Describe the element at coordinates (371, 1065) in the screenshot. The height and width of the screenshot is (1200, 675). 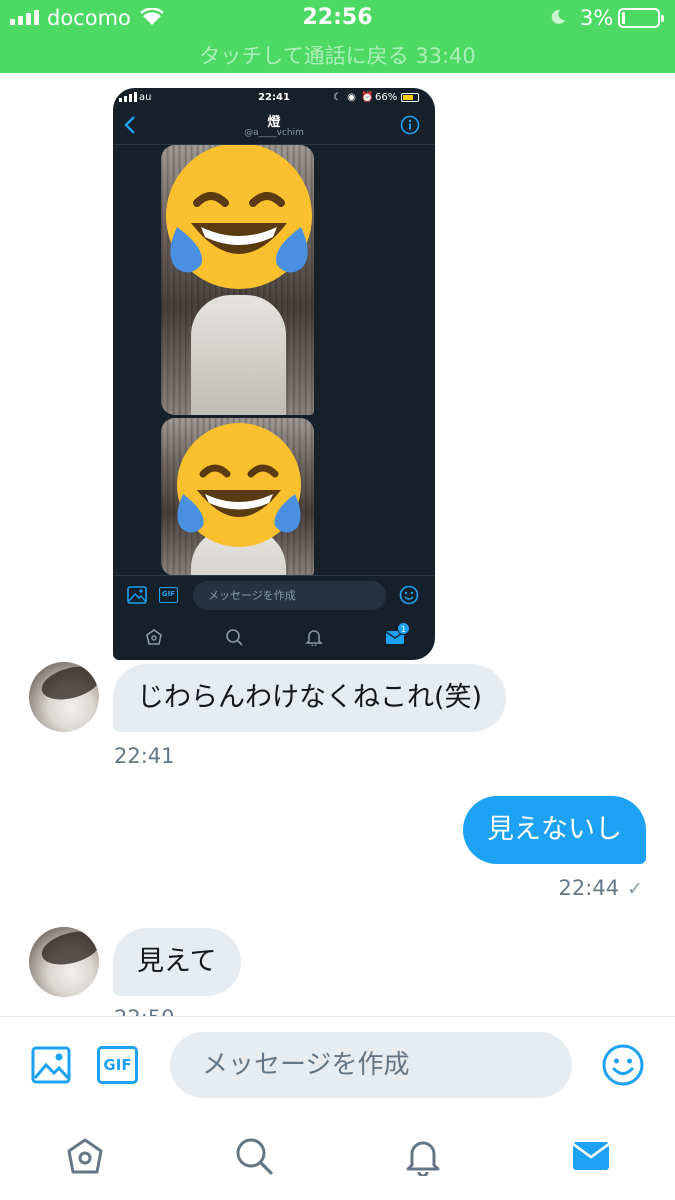
I see `message-input: メッセージを作成` at that location.